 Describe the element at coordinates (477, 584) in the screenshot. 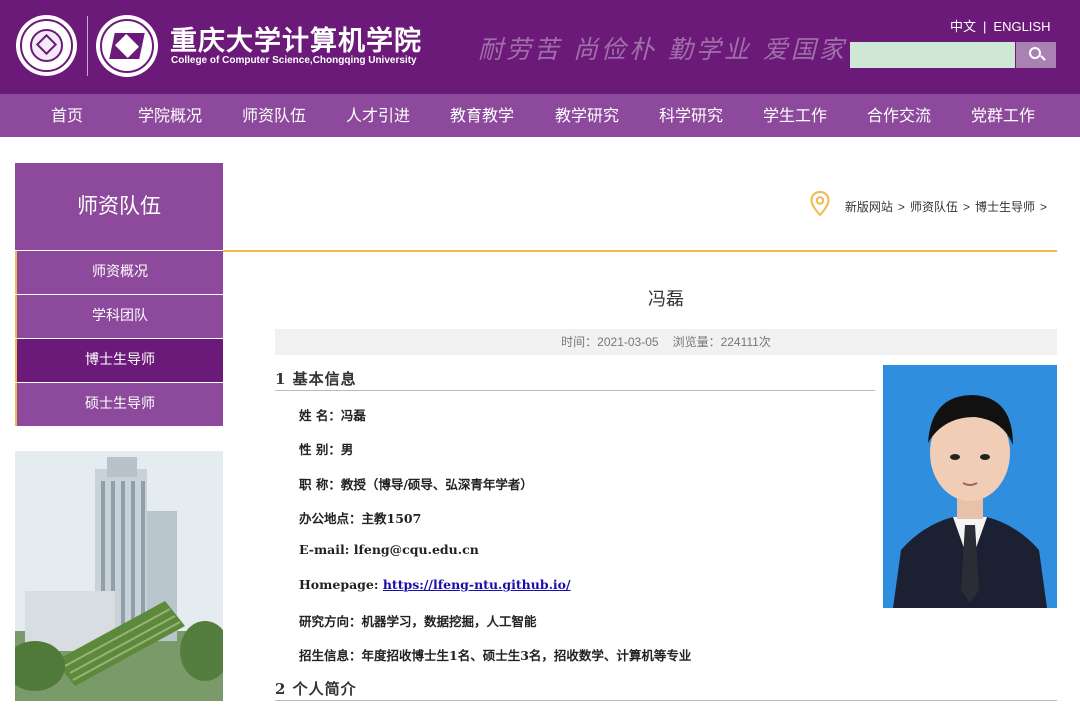

I see `homepage-link: https://lfeng-ntu.github.io/` at that location.